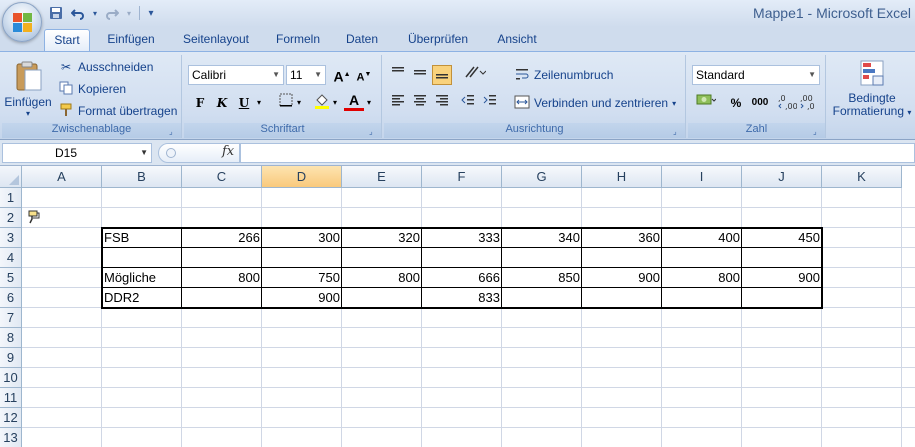 The width and height of the screenshot is (915, 447). I want to click on paste-dropdown-icon: ▾, so click(27, 113).